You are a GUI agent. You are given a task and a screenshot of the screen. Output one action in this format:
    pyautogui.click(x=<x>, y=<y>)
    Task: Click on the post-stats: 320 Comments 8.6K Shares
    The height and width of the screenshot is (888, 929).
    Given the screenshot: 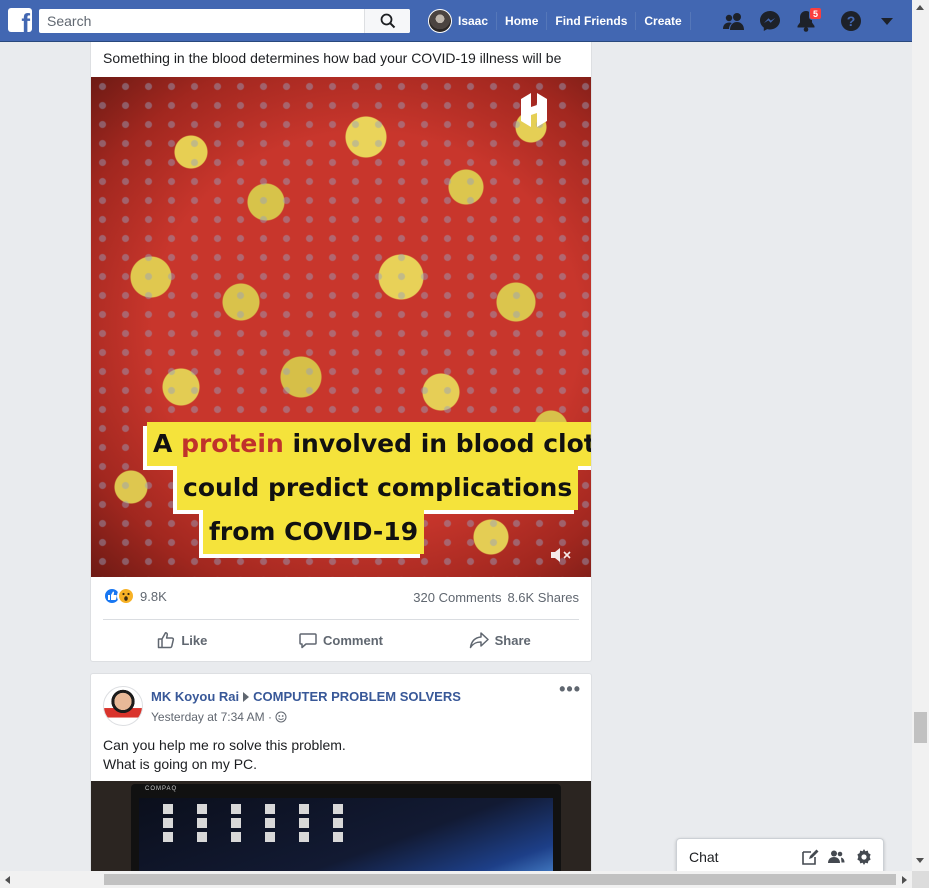 What is the action you would take?
    pyautogui.click(x=496, y=597)
    